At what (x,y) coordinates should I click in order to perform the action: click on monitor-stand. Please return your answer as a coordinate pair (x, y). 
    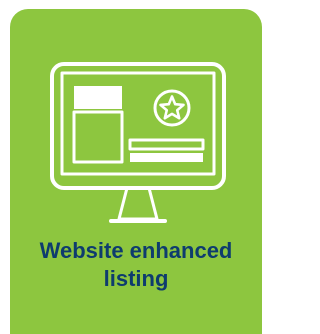
    Looking at the image, I should click on (138, 203).